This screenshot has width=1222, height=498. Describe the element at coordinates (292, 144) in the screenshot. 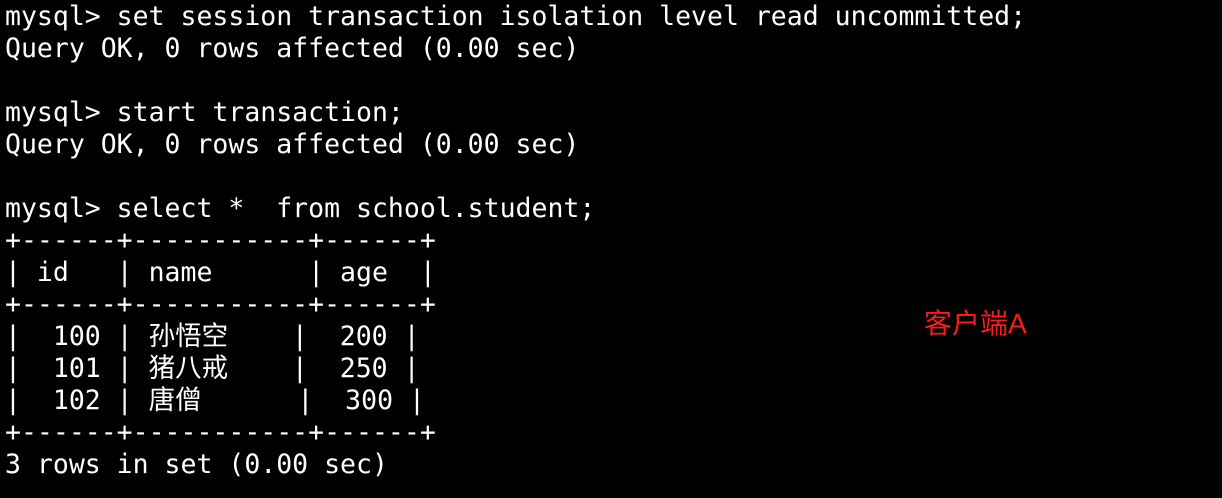

I see `terminal-line-query-ok-2: Query OK, 0 rows affected (0.00 sec)` at that location.